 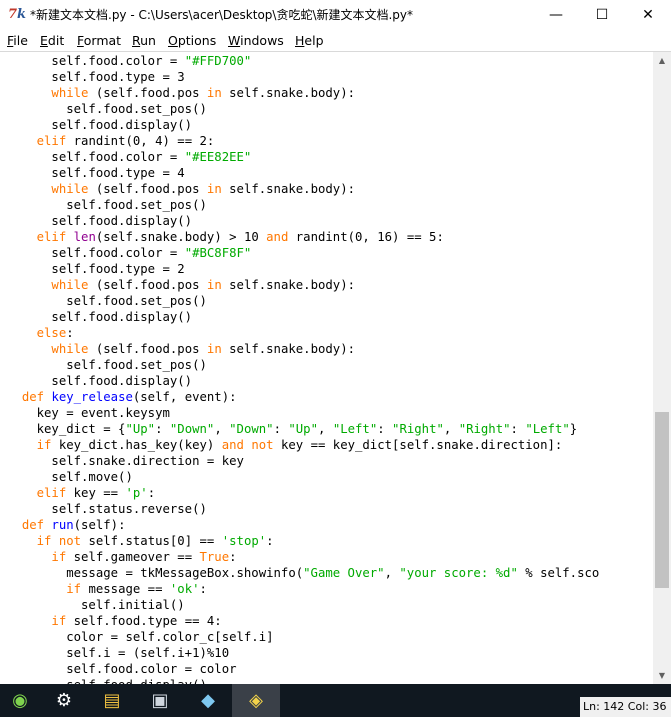 I want to click on code-line: color = self.color_c[self.i], so click(x=303, y=637).